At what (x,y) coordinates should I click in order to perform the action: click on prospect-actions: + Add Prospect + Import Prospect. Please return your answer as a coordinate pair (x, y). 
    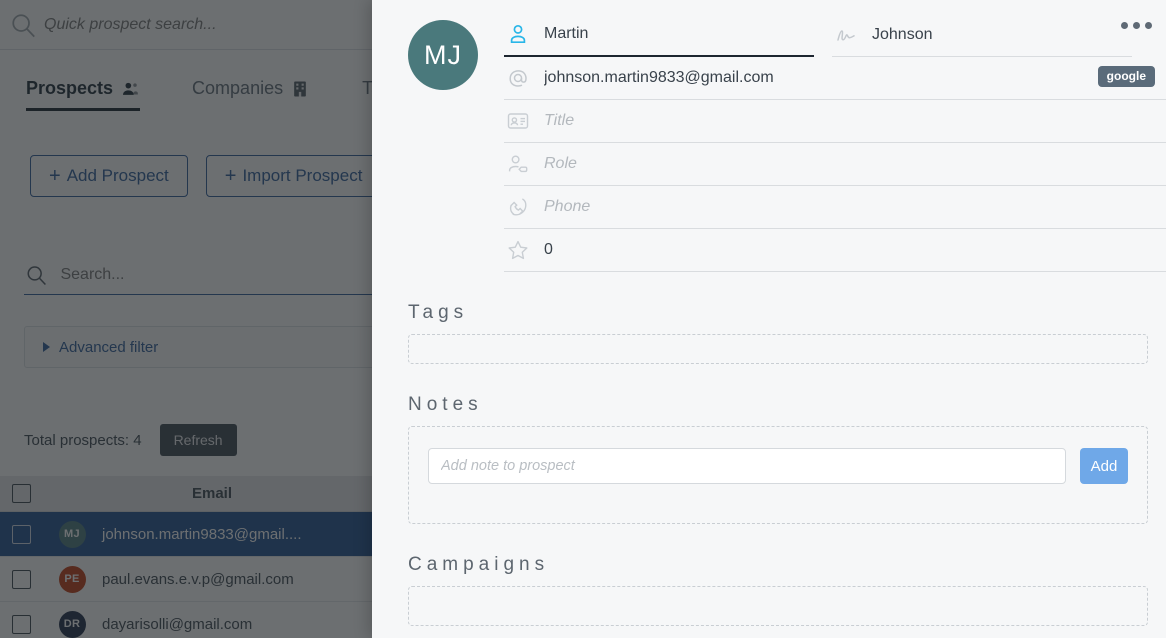
    Looking at the image, I should click on (206, 176).